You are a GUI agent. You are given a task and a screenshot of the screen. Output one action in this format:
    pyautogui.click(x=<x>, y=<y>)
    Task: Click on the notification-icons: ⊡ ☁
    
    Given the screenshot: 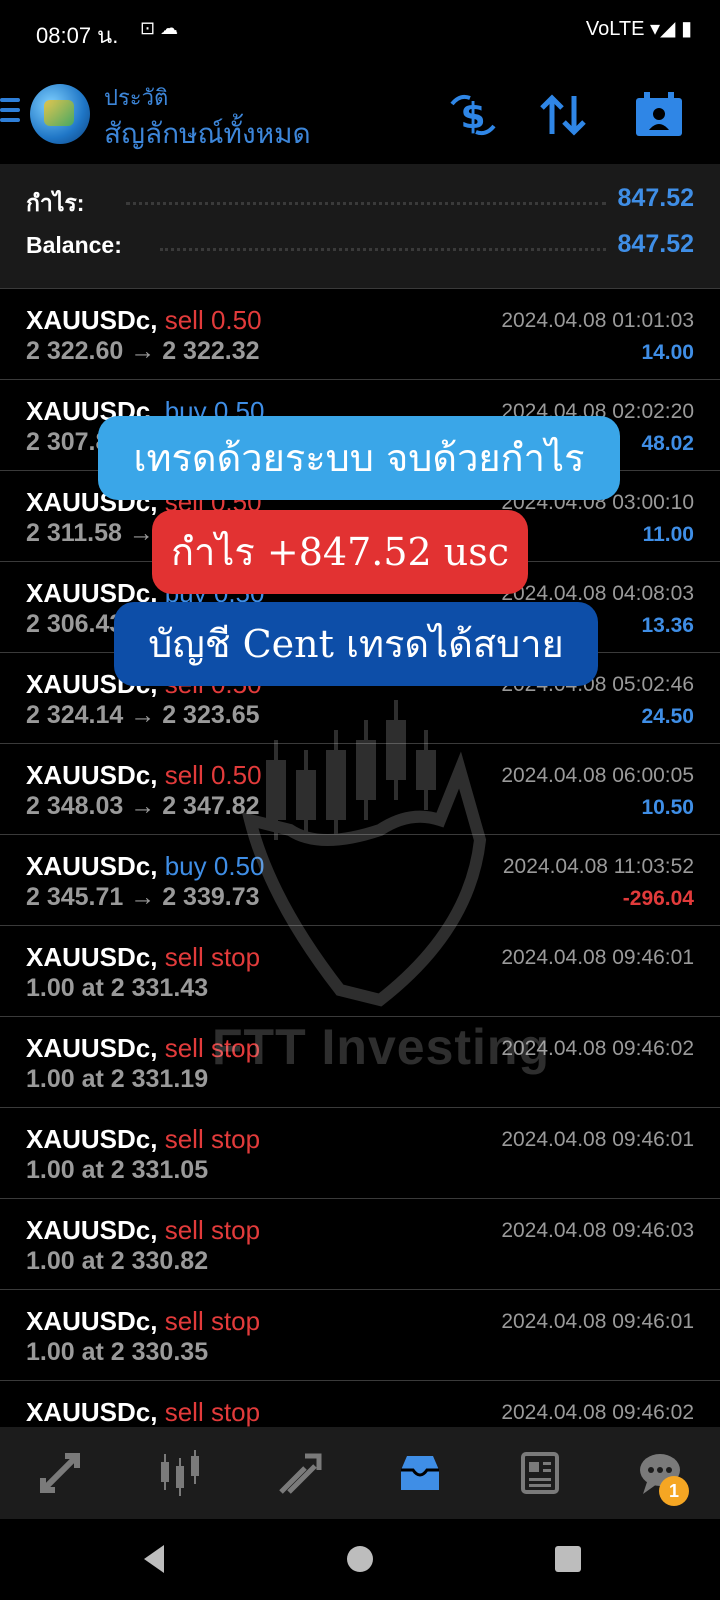 What is the action you would take?
    pyautogui.click(x=159, y=28)
    